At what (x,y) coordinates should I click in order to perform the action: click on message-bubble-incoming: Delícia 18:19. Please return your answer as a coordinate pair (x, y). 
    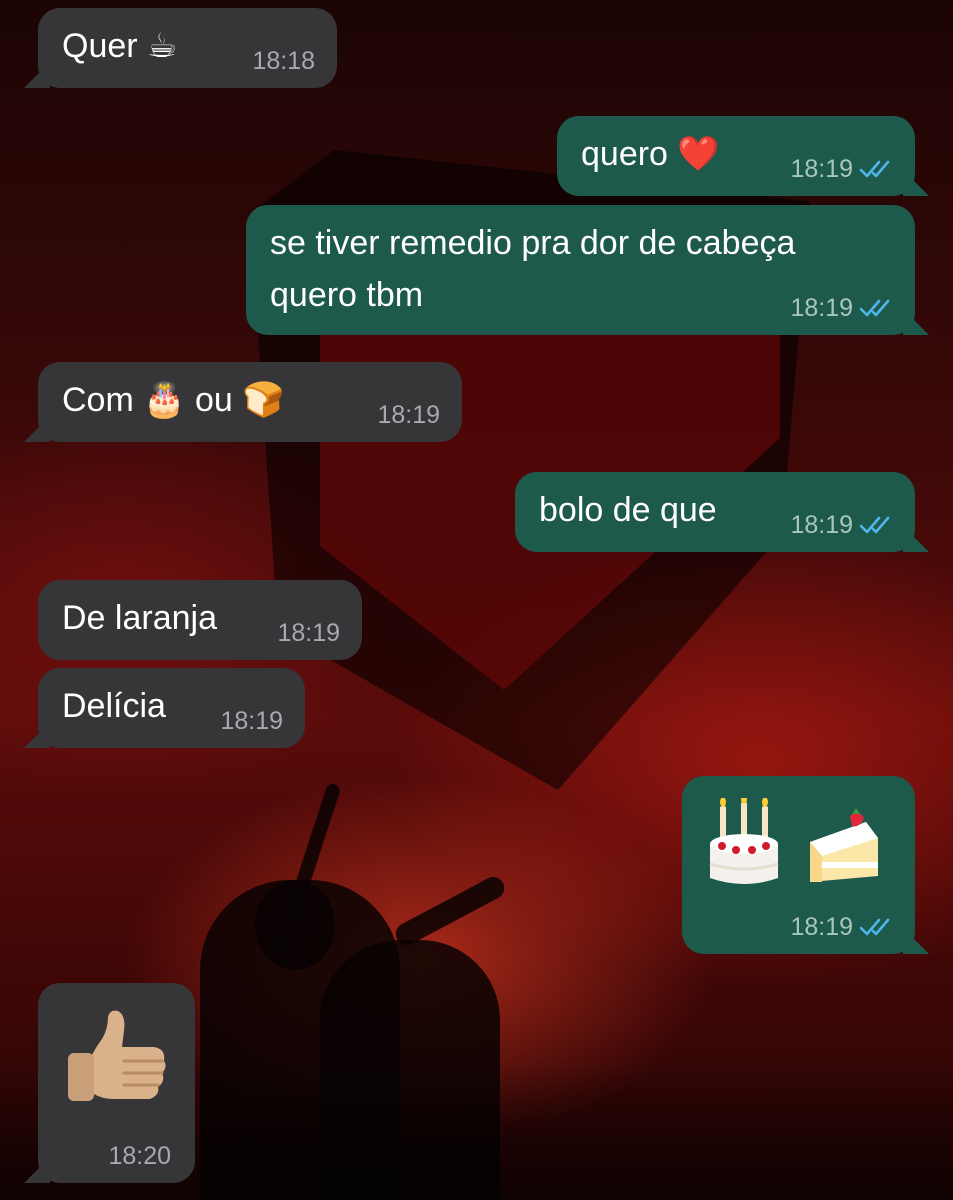
    Looking at the image, I should click on (171, 708).